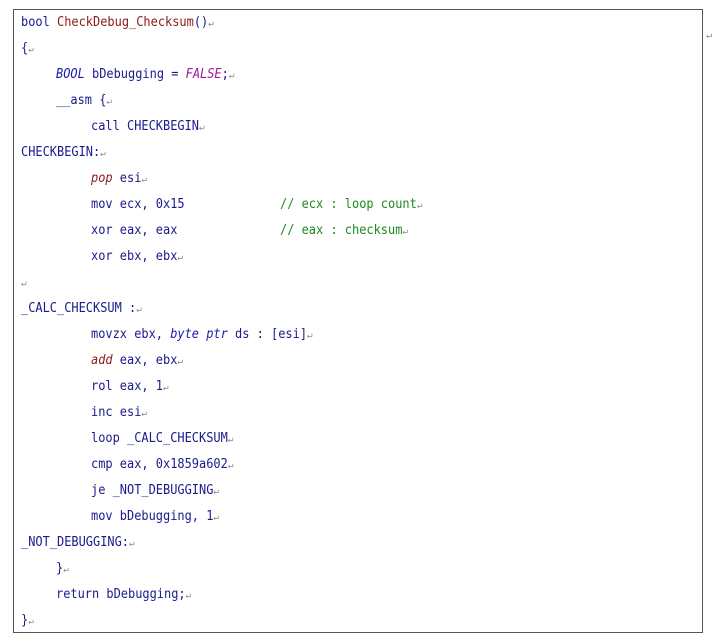 This screenshot has height=642, width=716. Describe the element at coordinates (79, 308) in the screenshot. I see `code-token: _CALC_CHECKSUM :` at that location.